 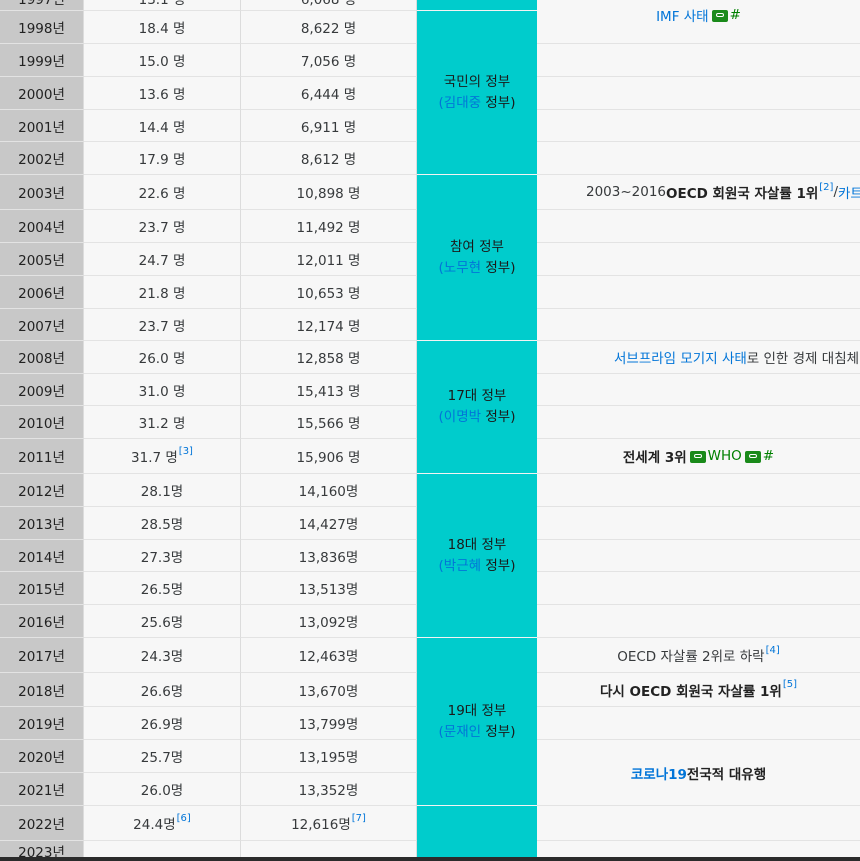 What do you see at coordinates (162, 556) in the screenshot?
I see `rate-cell: 27.3명` at bounding box center [162, 556].